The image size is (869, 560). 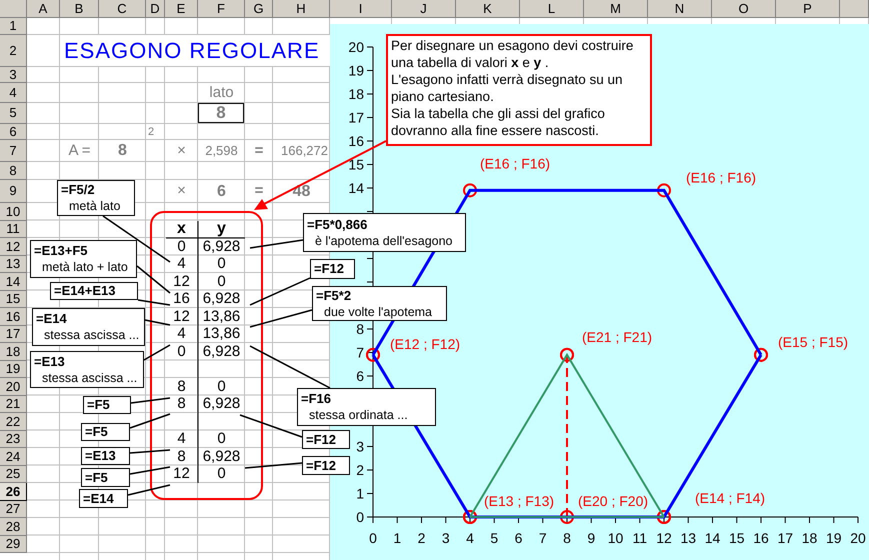 I want to click on column-heading: y, so click(x=221, y=229).